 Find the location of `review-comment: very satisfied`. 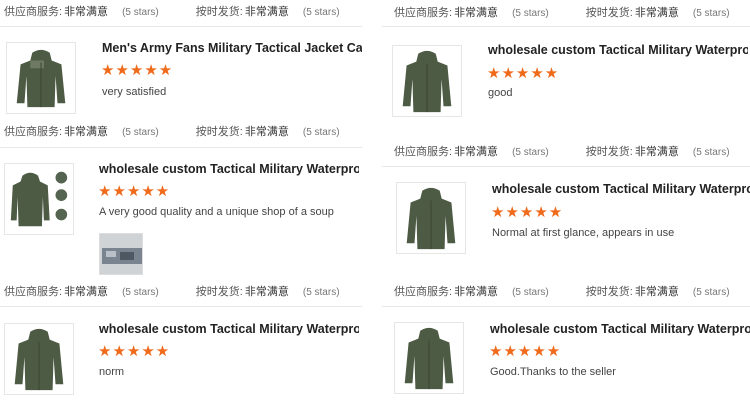

review-comment: very satisfied is located at coordinates (134, 92).